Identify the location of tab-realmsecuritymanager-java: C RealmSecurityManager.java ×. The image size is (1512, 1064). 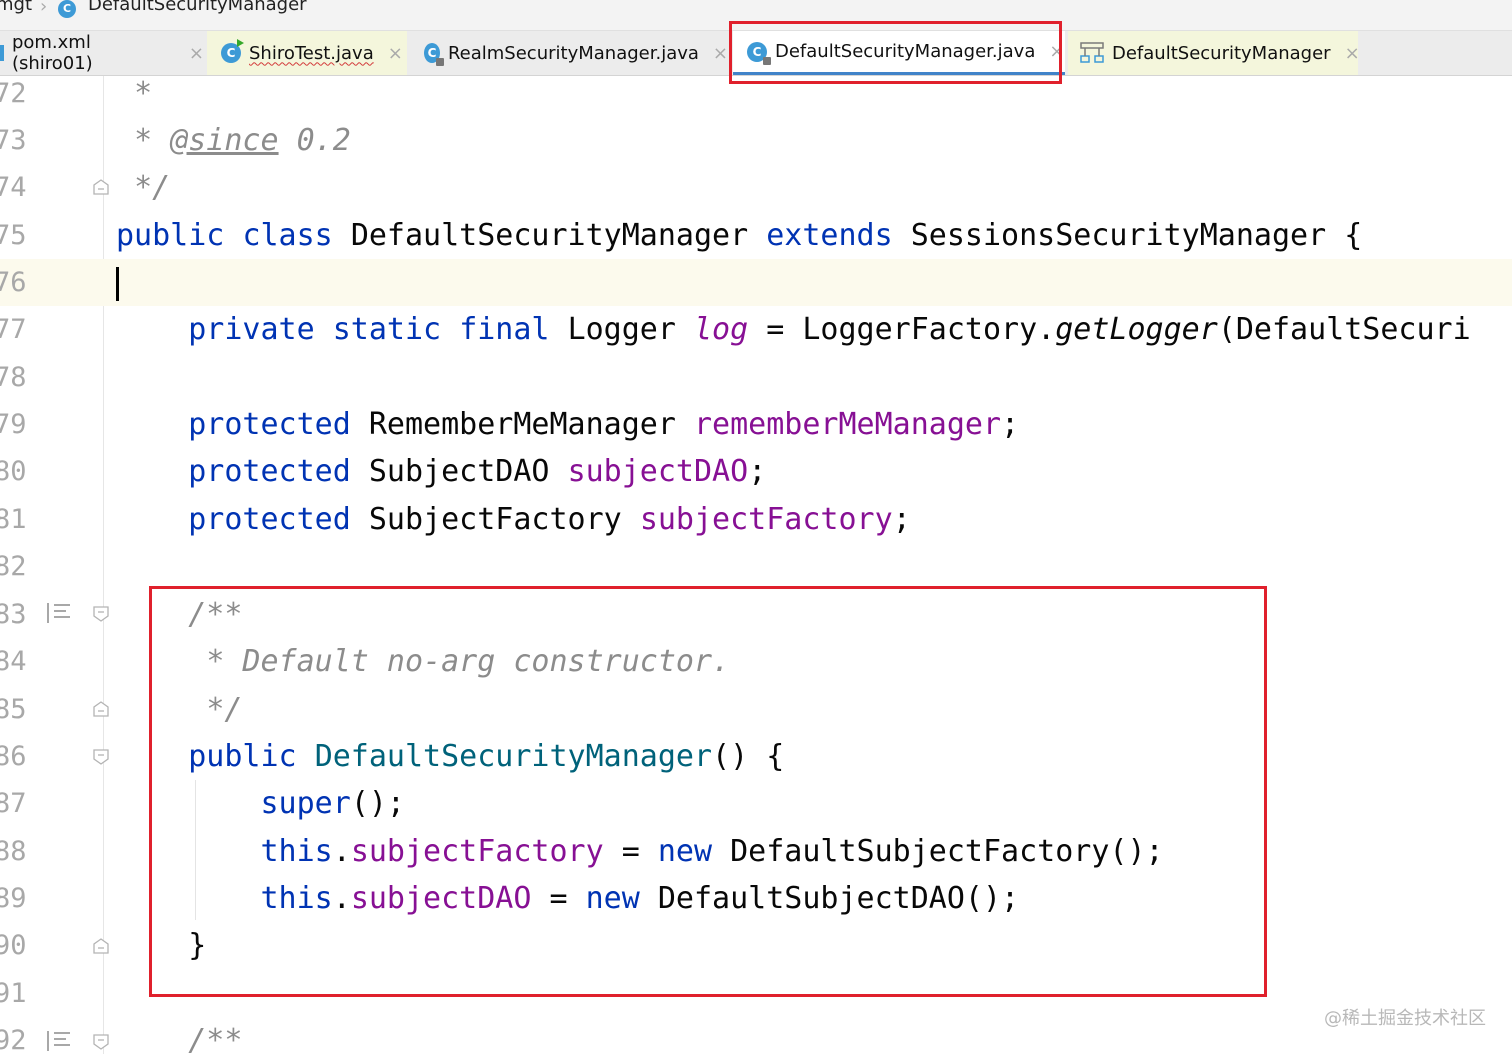
(569, 53).